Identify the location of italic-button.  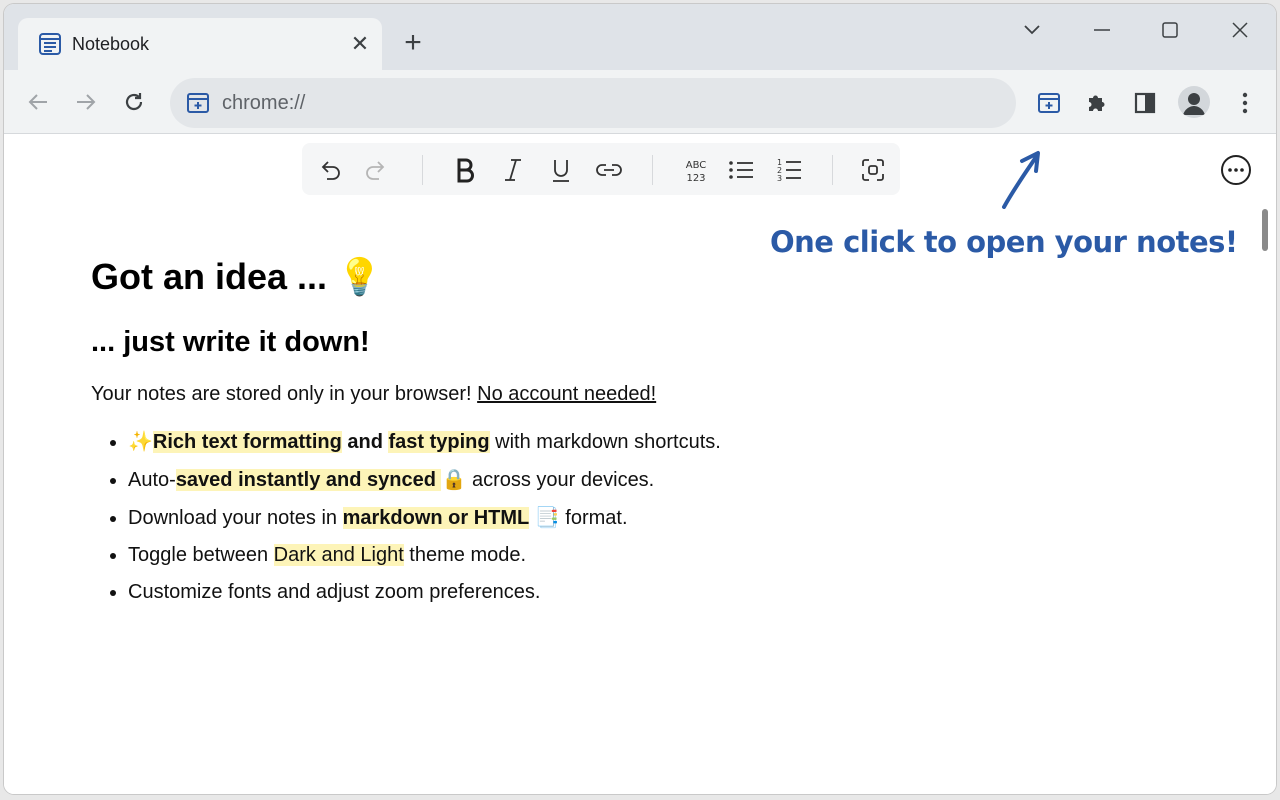
(513, 170).